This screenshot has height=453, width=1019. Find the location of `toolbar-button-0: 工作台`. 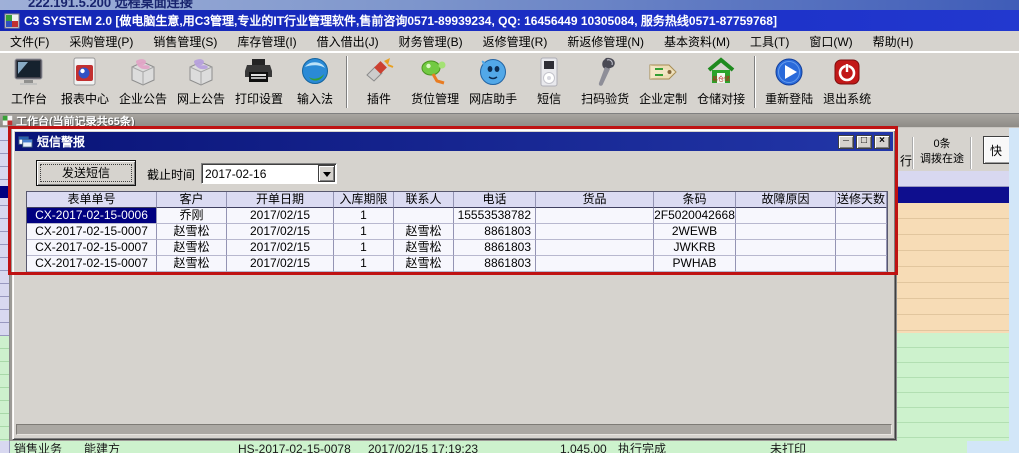

toolbar-button-0: 工作台 is located at coordinates (29, 82).